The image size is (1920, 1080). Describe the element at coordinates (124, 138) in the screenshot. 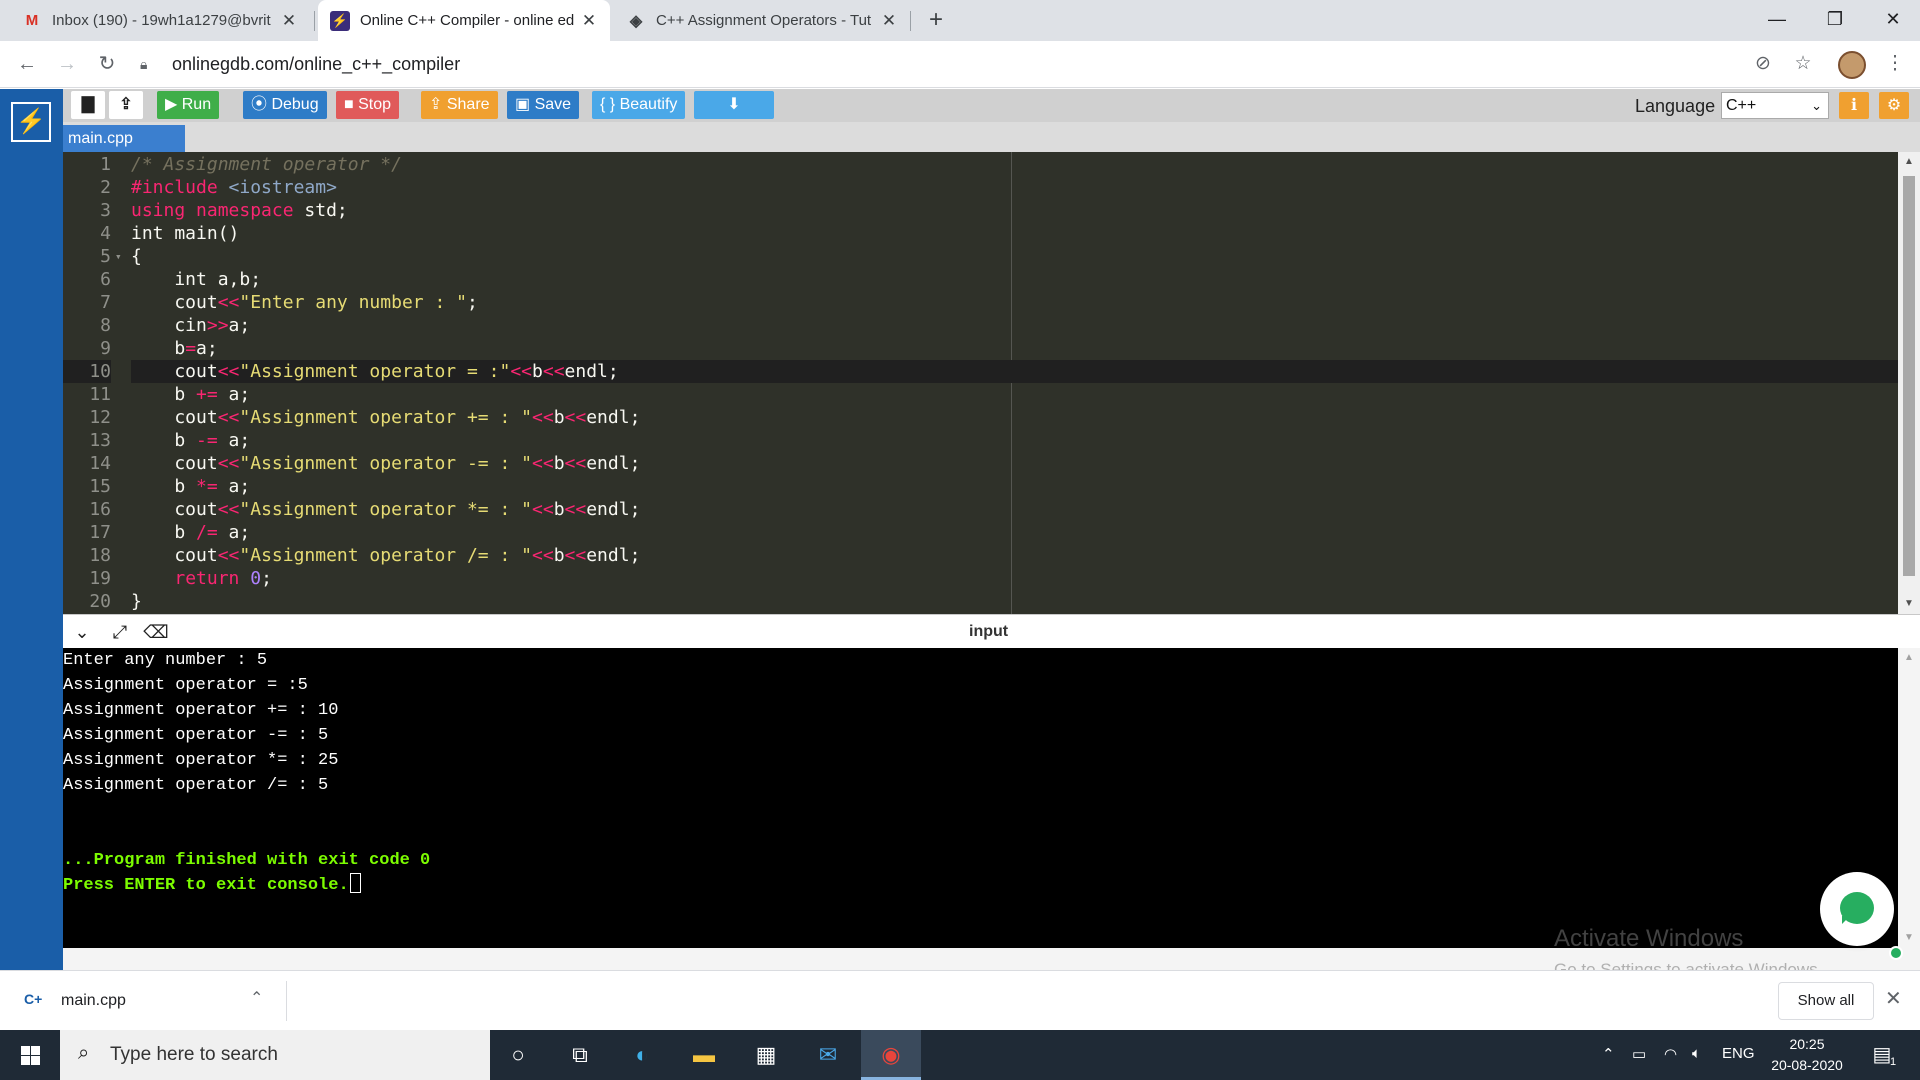

I see `file-tab-main-cpp: main.cpp` at that location.